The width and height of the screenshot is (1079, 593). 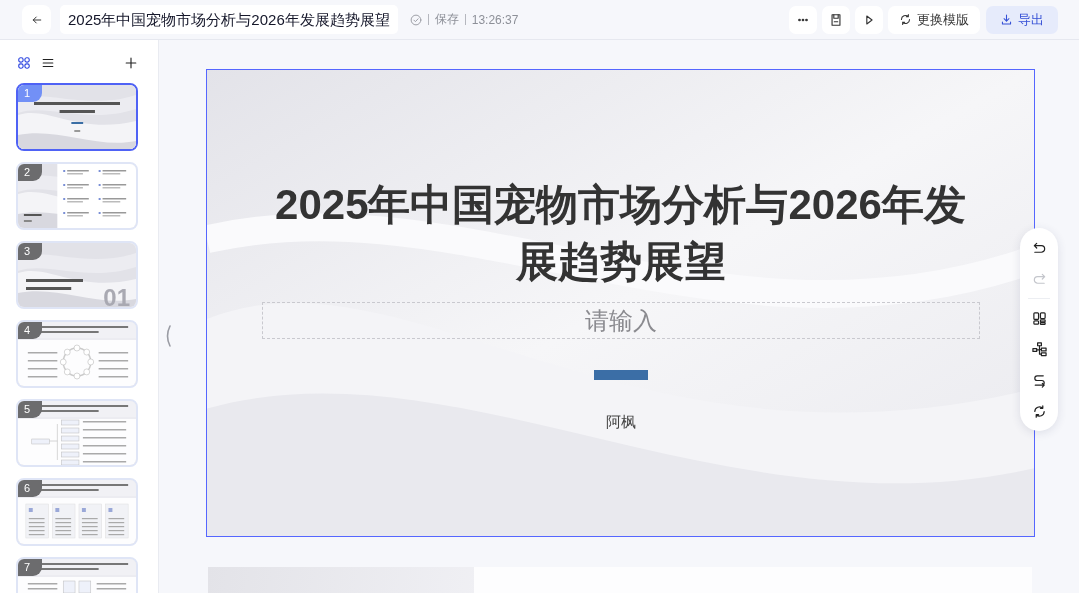 What do you see at coordinates (1039, 318) in the screenshot?
I see `layout-icon` at bounding box center [1039, 318].